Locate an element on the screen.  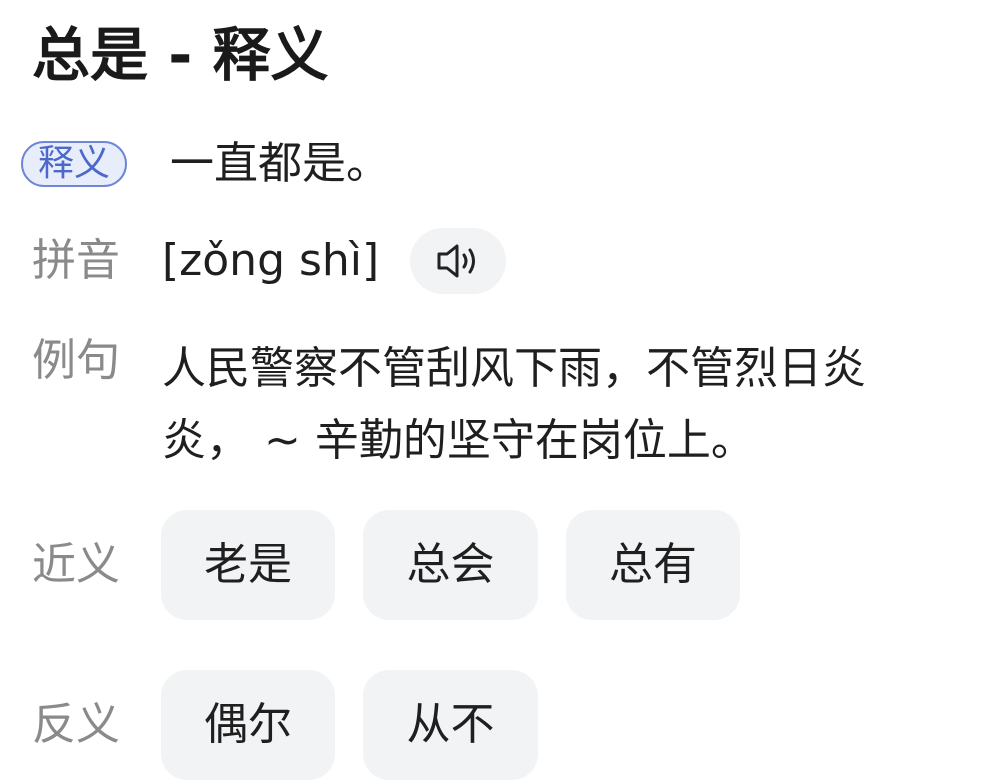
example-sentence: 人民警察不管刮风下雨，不管烈日炎炎， ~ 辛勤的坚守在岗位上。 is located at coordinates (514, 404).